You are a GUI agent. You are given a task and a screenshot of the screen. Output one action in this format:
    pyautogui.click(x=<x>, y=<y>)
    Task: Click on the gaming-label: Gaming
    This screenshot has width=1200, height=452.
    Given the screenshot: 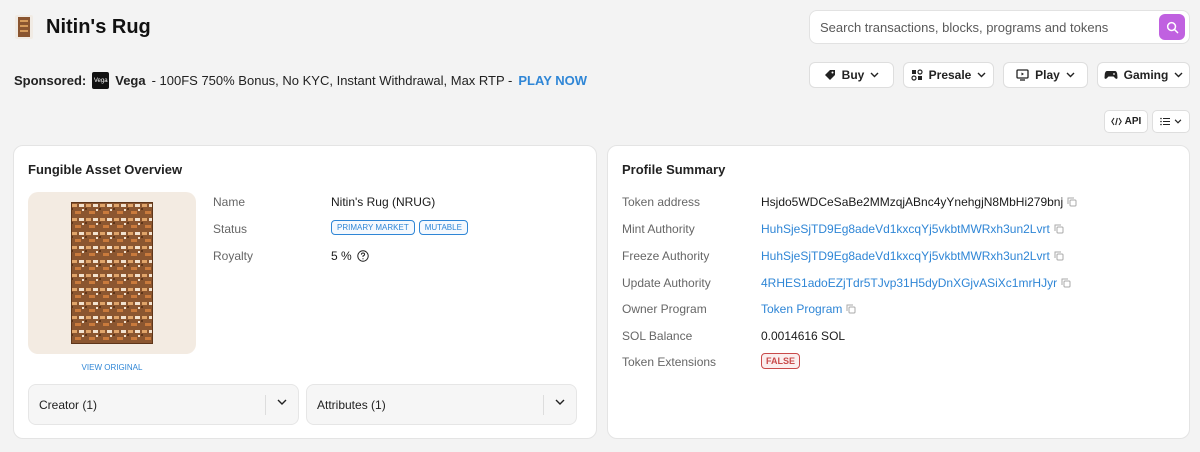 What is the action you would take?
    pyautogui.click(x=1146, y=75)
    